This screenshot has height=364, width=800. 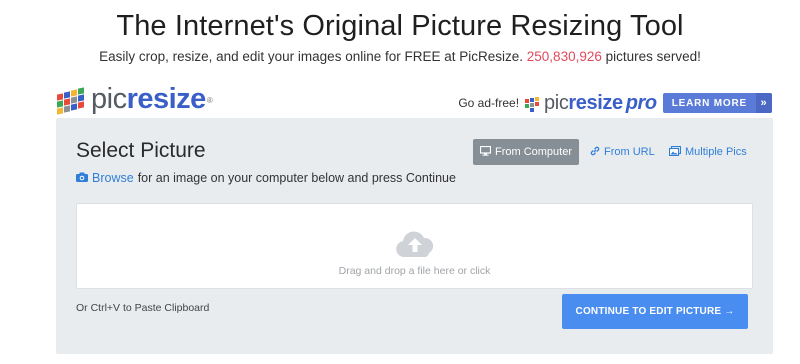 What do you see at coordinates (143, 308) in the screenshot?
I see `paste-clipboard-hint: Or Ctrl+V to Paste Clipboard` at bounding box center [143, 308].